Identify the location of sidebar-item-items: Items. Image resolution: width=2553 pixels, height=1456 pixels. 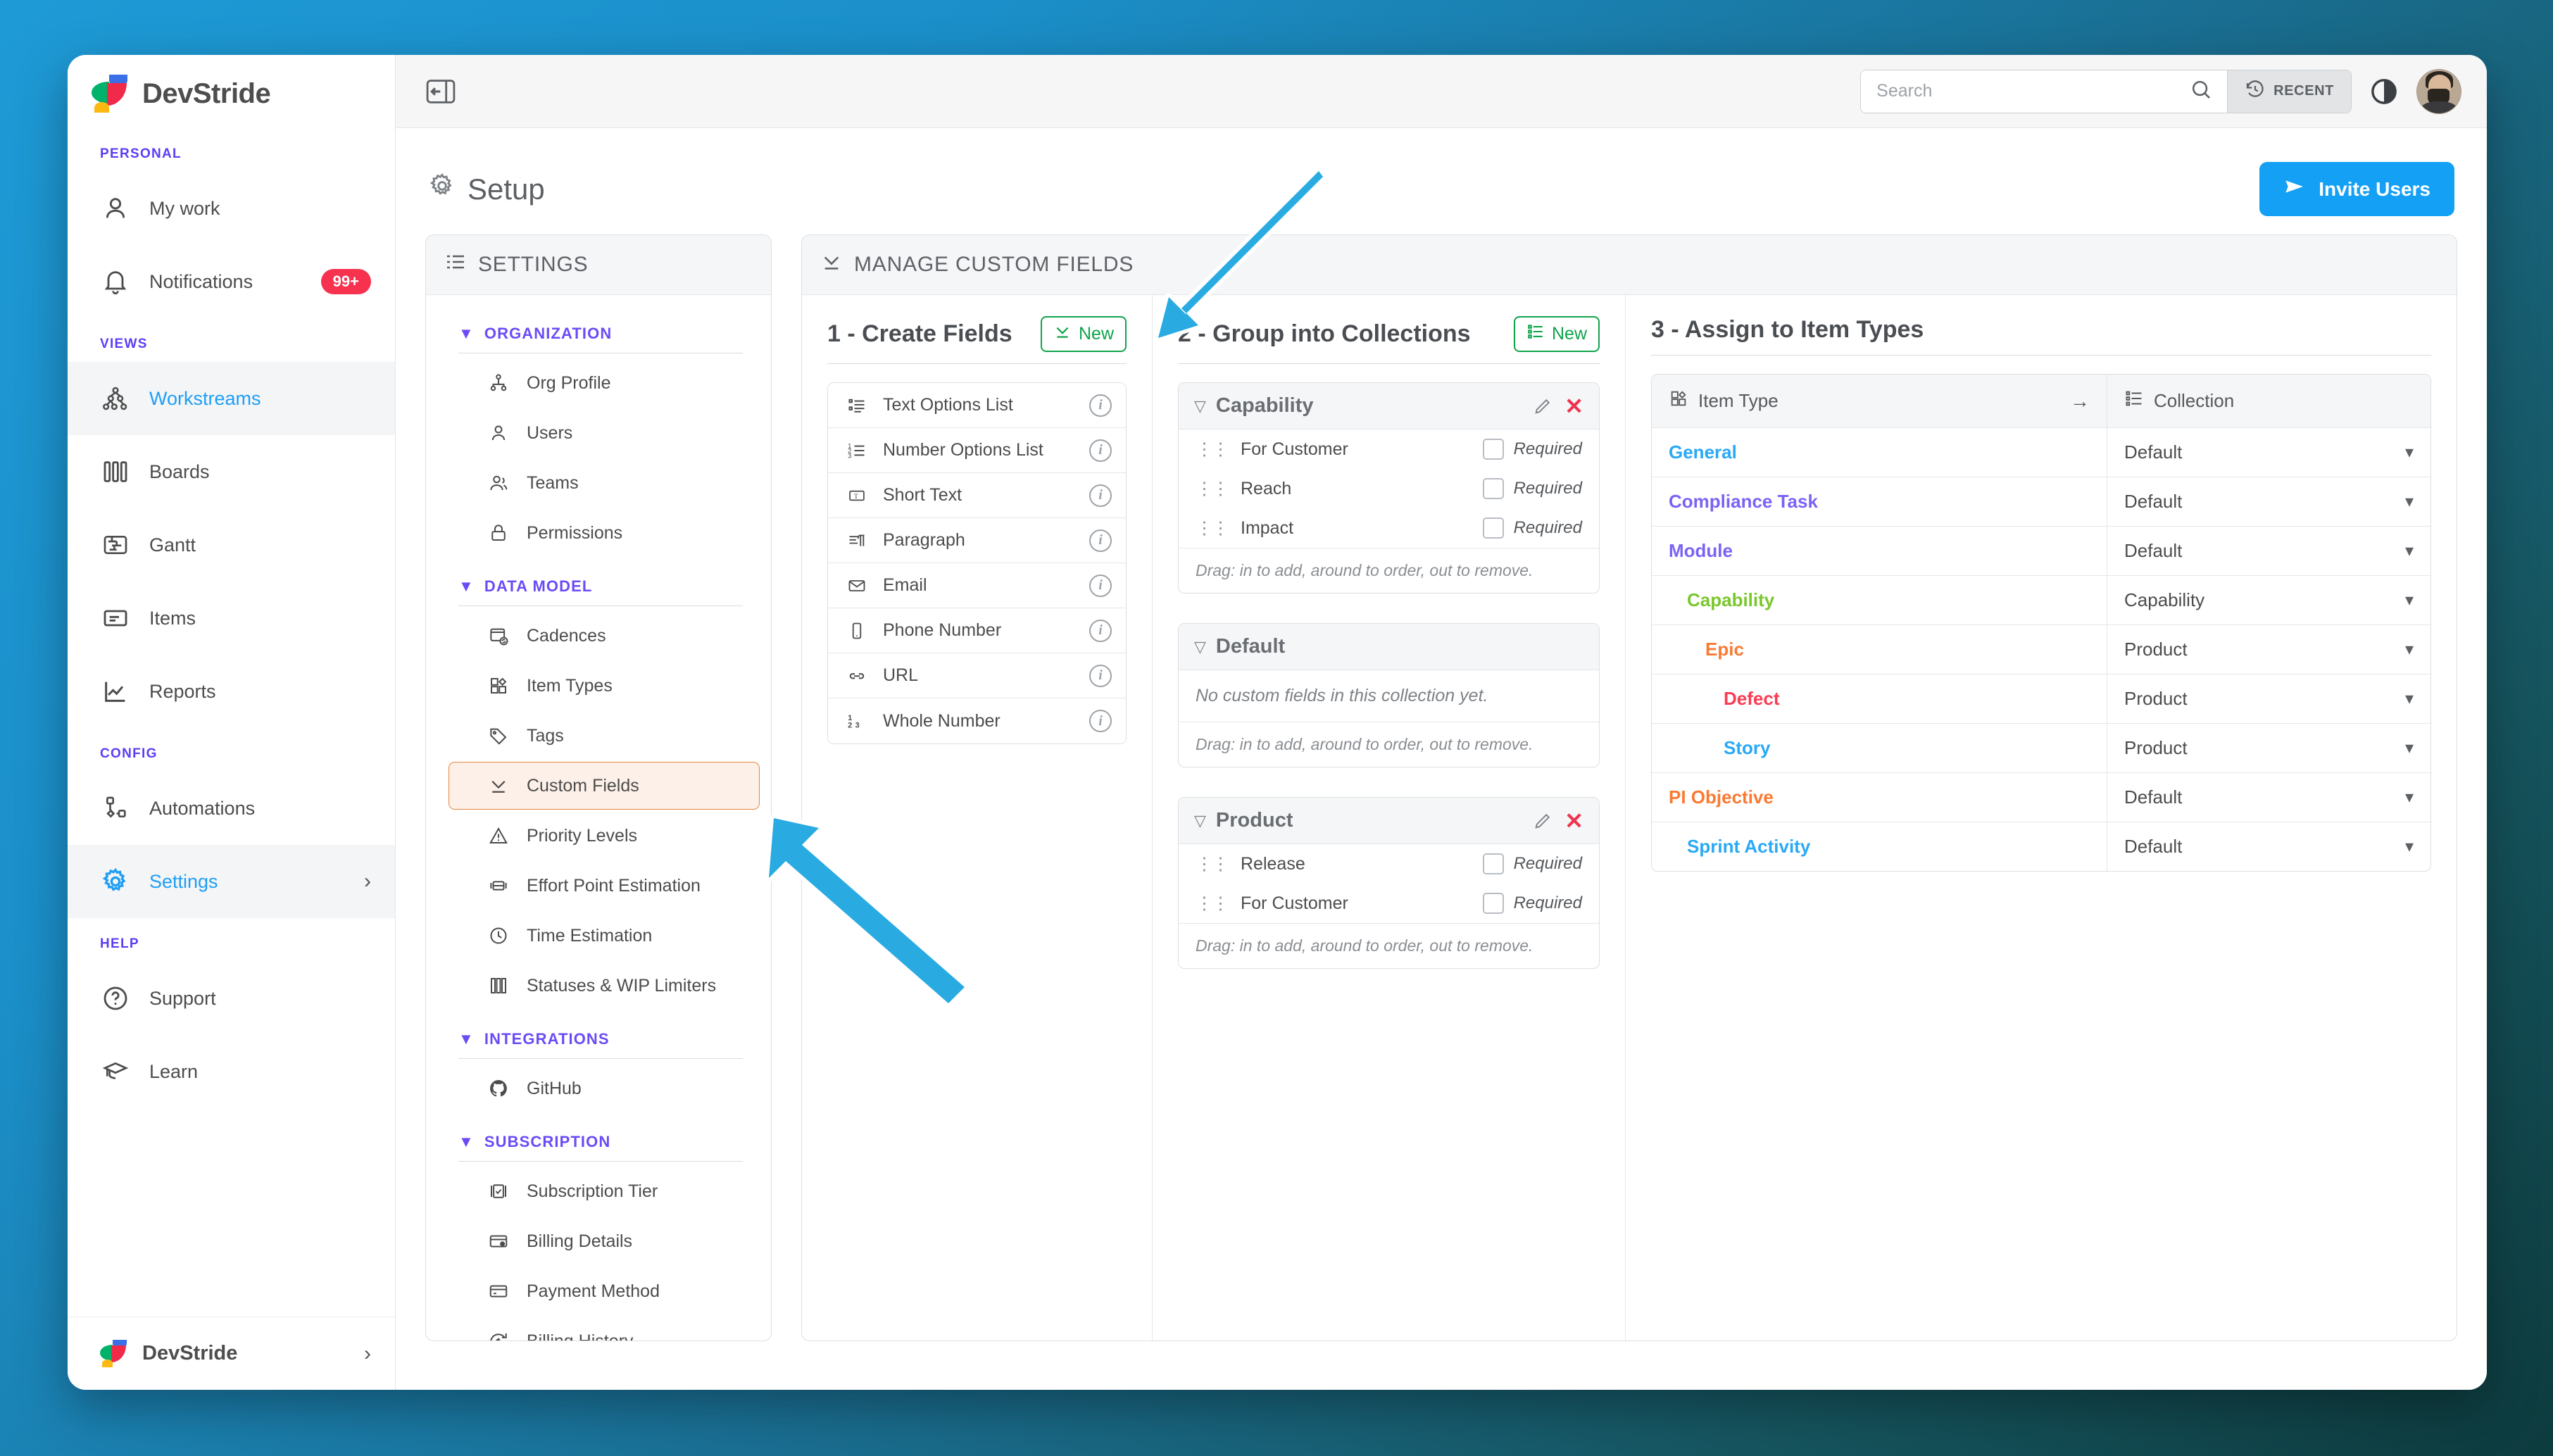
(231, 618).